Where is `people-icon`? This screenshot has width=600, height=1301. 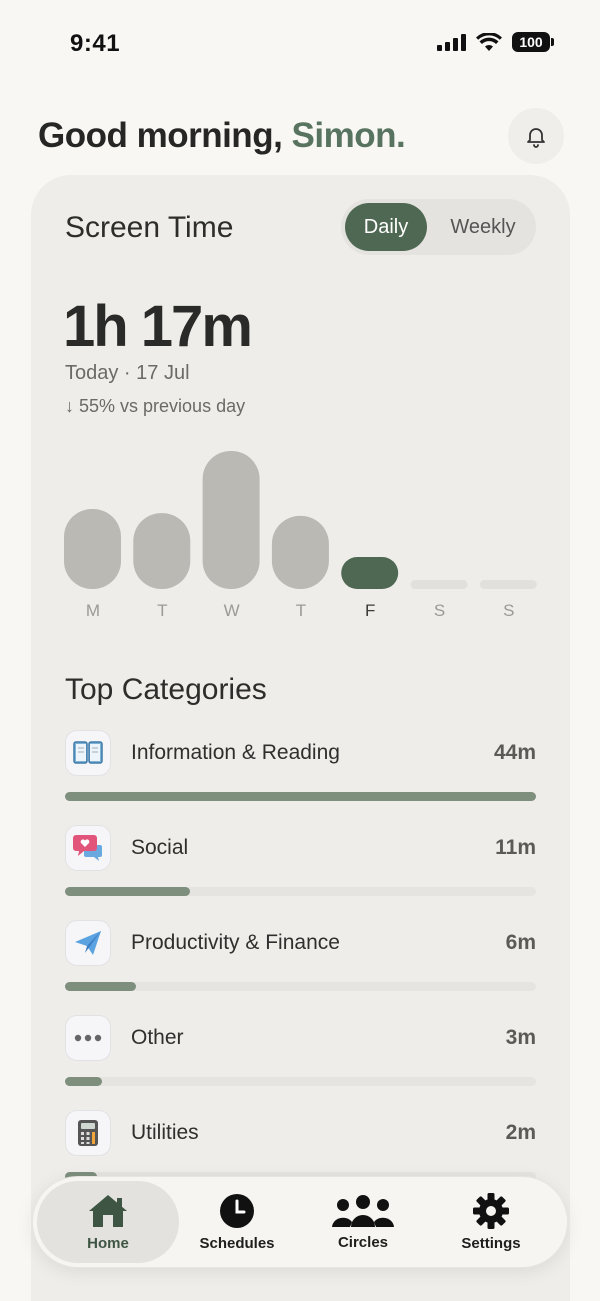
people-icon is located at coordinates (363, 1210).